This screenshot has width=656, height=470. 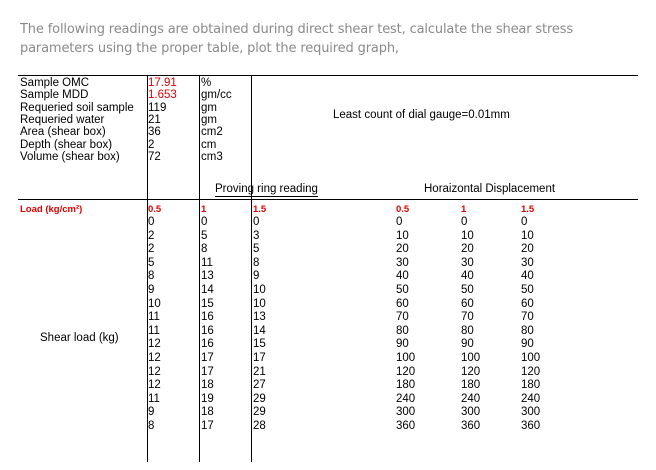 What do you see at coordinates (421, 115) in the screenshot?
I see `least-count-note: Least count of dial gauge=0.01mm` at bounding box center [421, 115].